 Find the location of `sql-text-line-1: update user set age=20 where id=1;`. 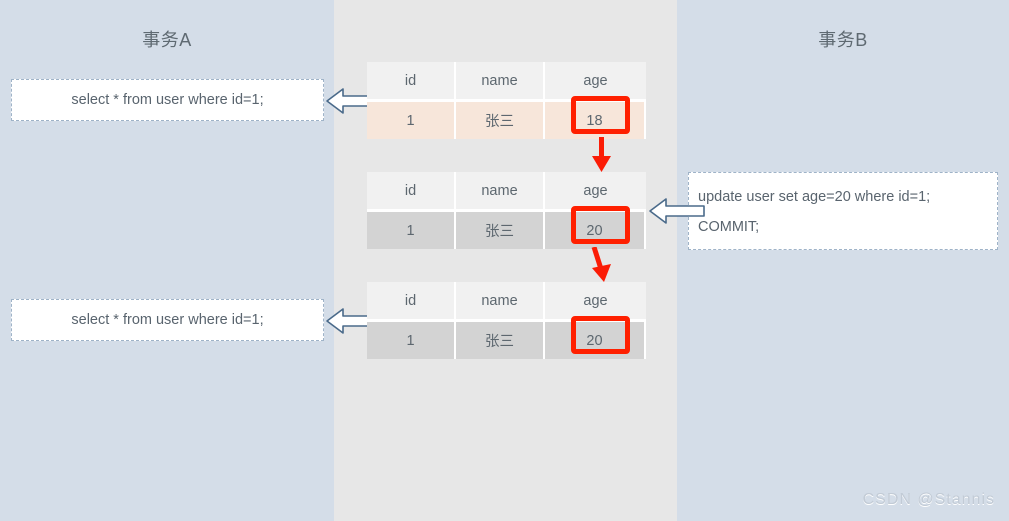

sql-text-line-1: update user set age=20 where id=1; is located at coordinates (814, 197).